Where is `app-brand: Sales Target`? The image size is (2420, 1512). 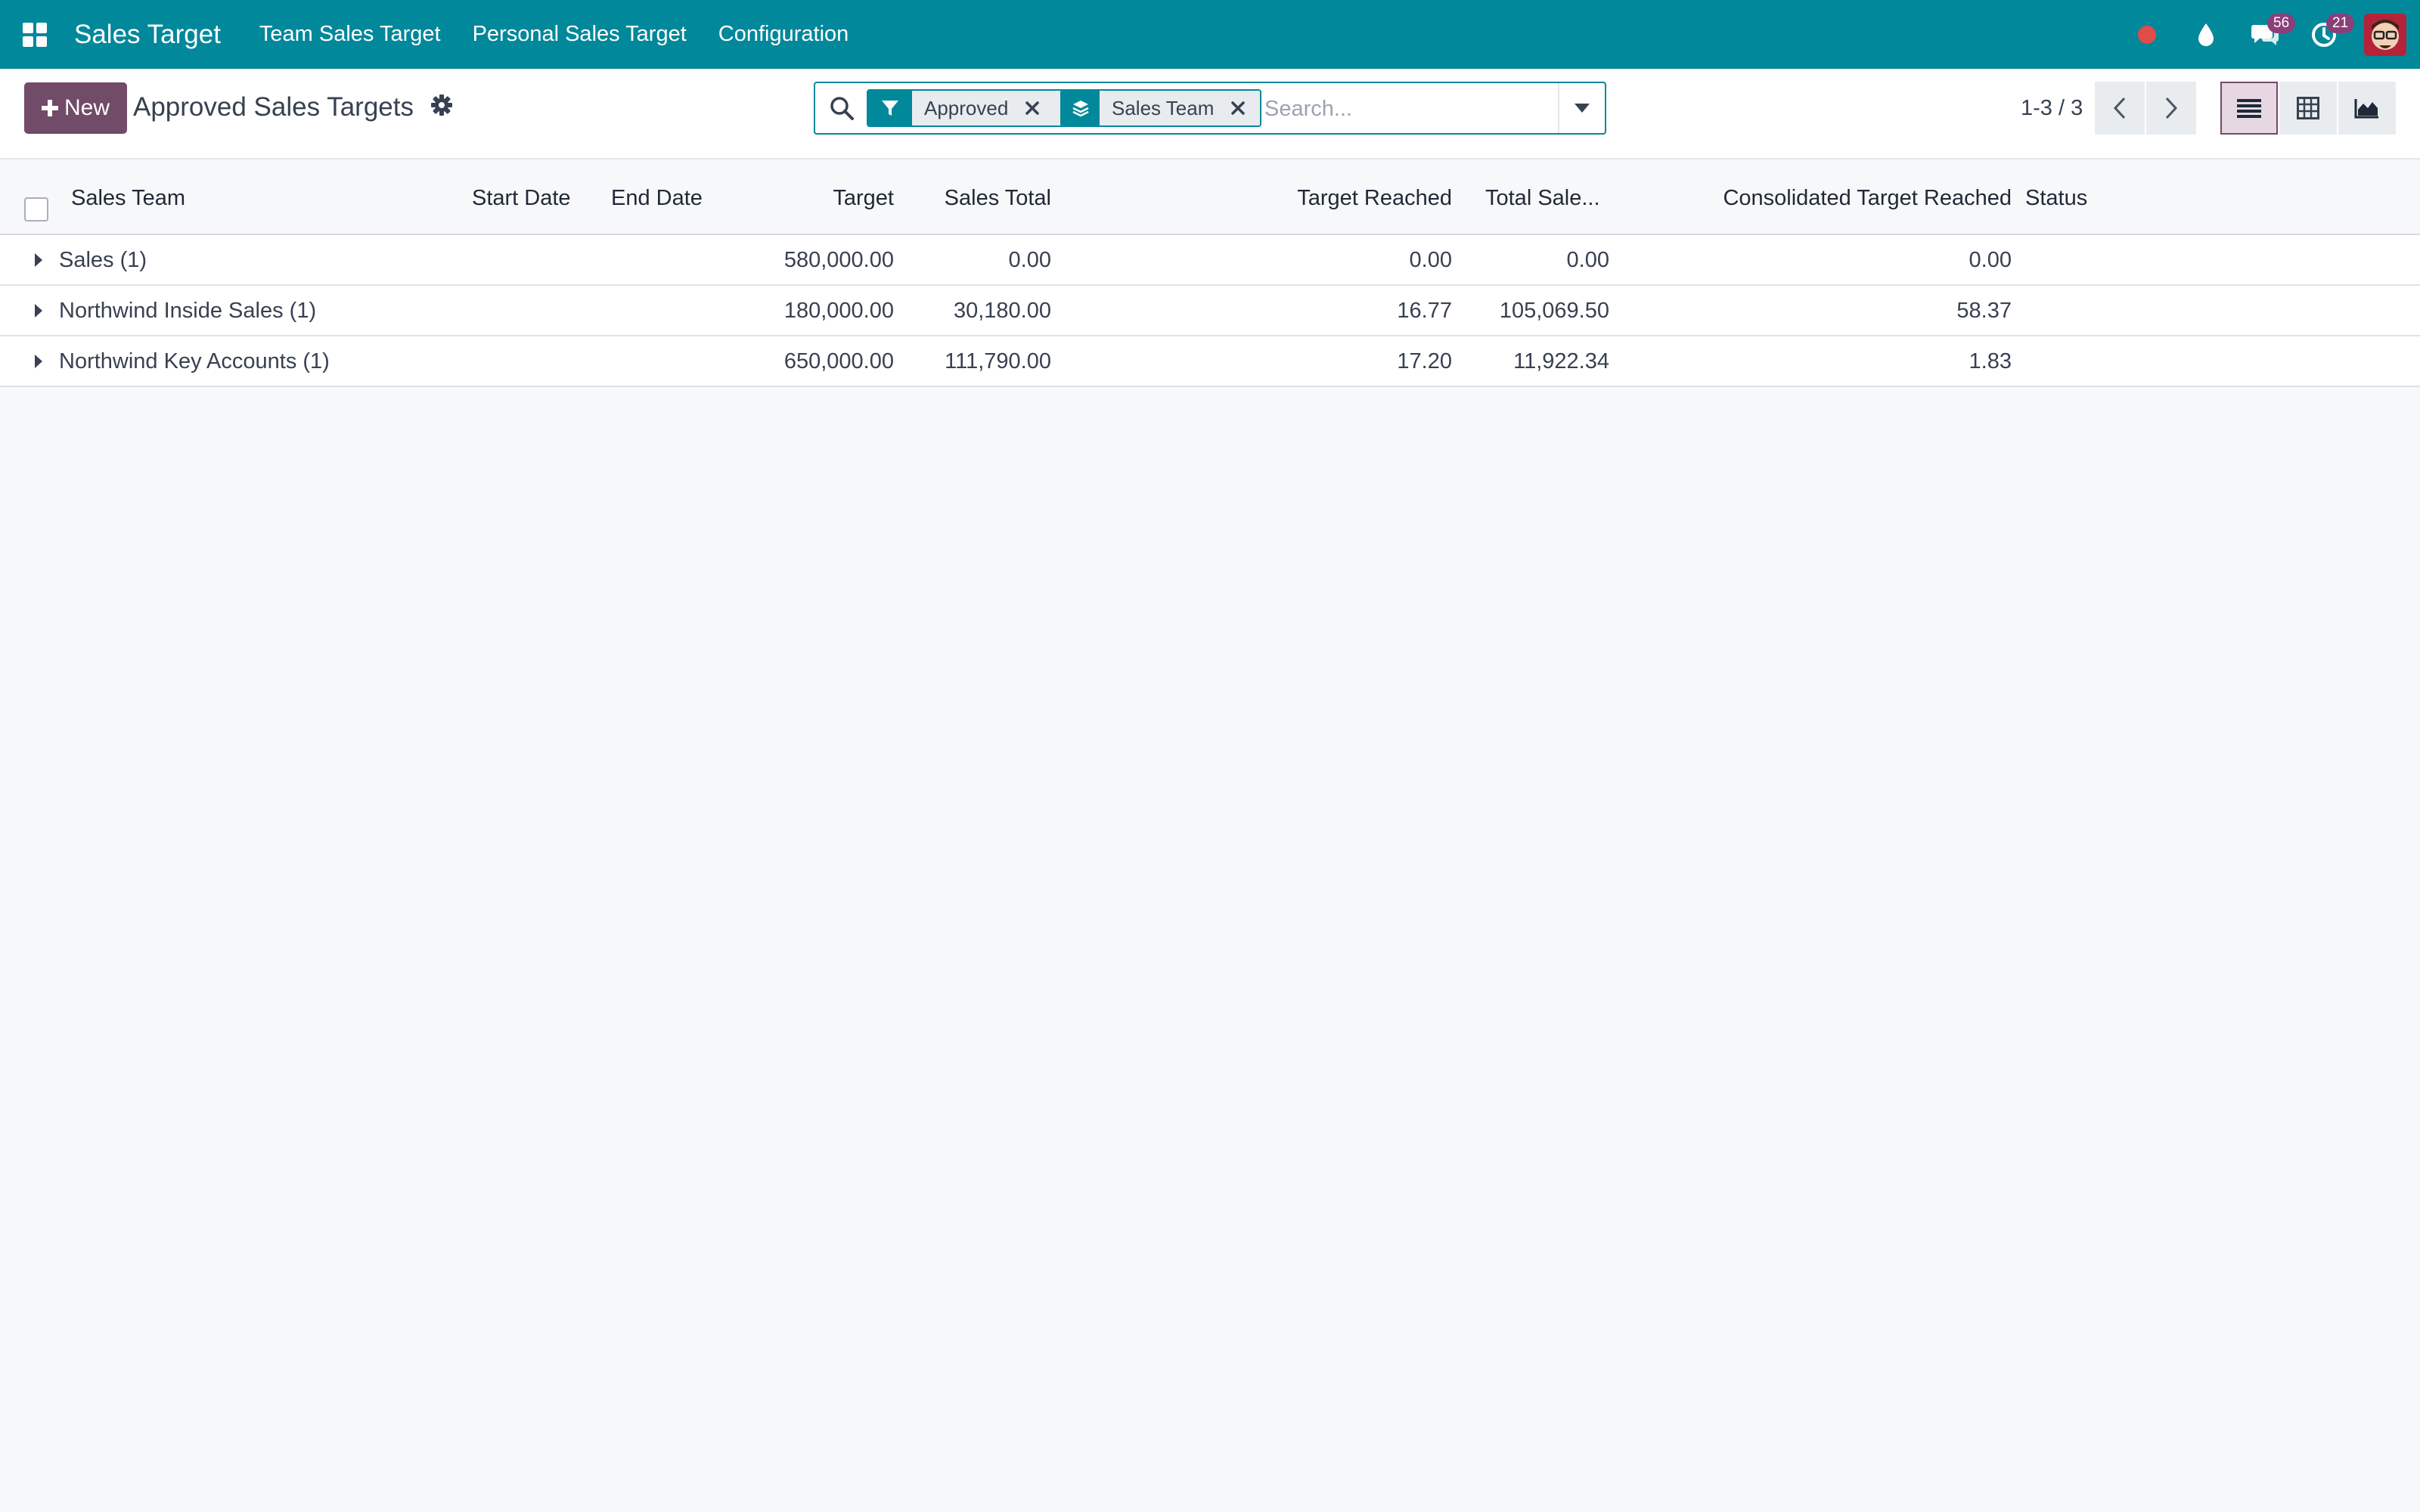
app-brand: Sales Target is located at coordinates (147, 35).